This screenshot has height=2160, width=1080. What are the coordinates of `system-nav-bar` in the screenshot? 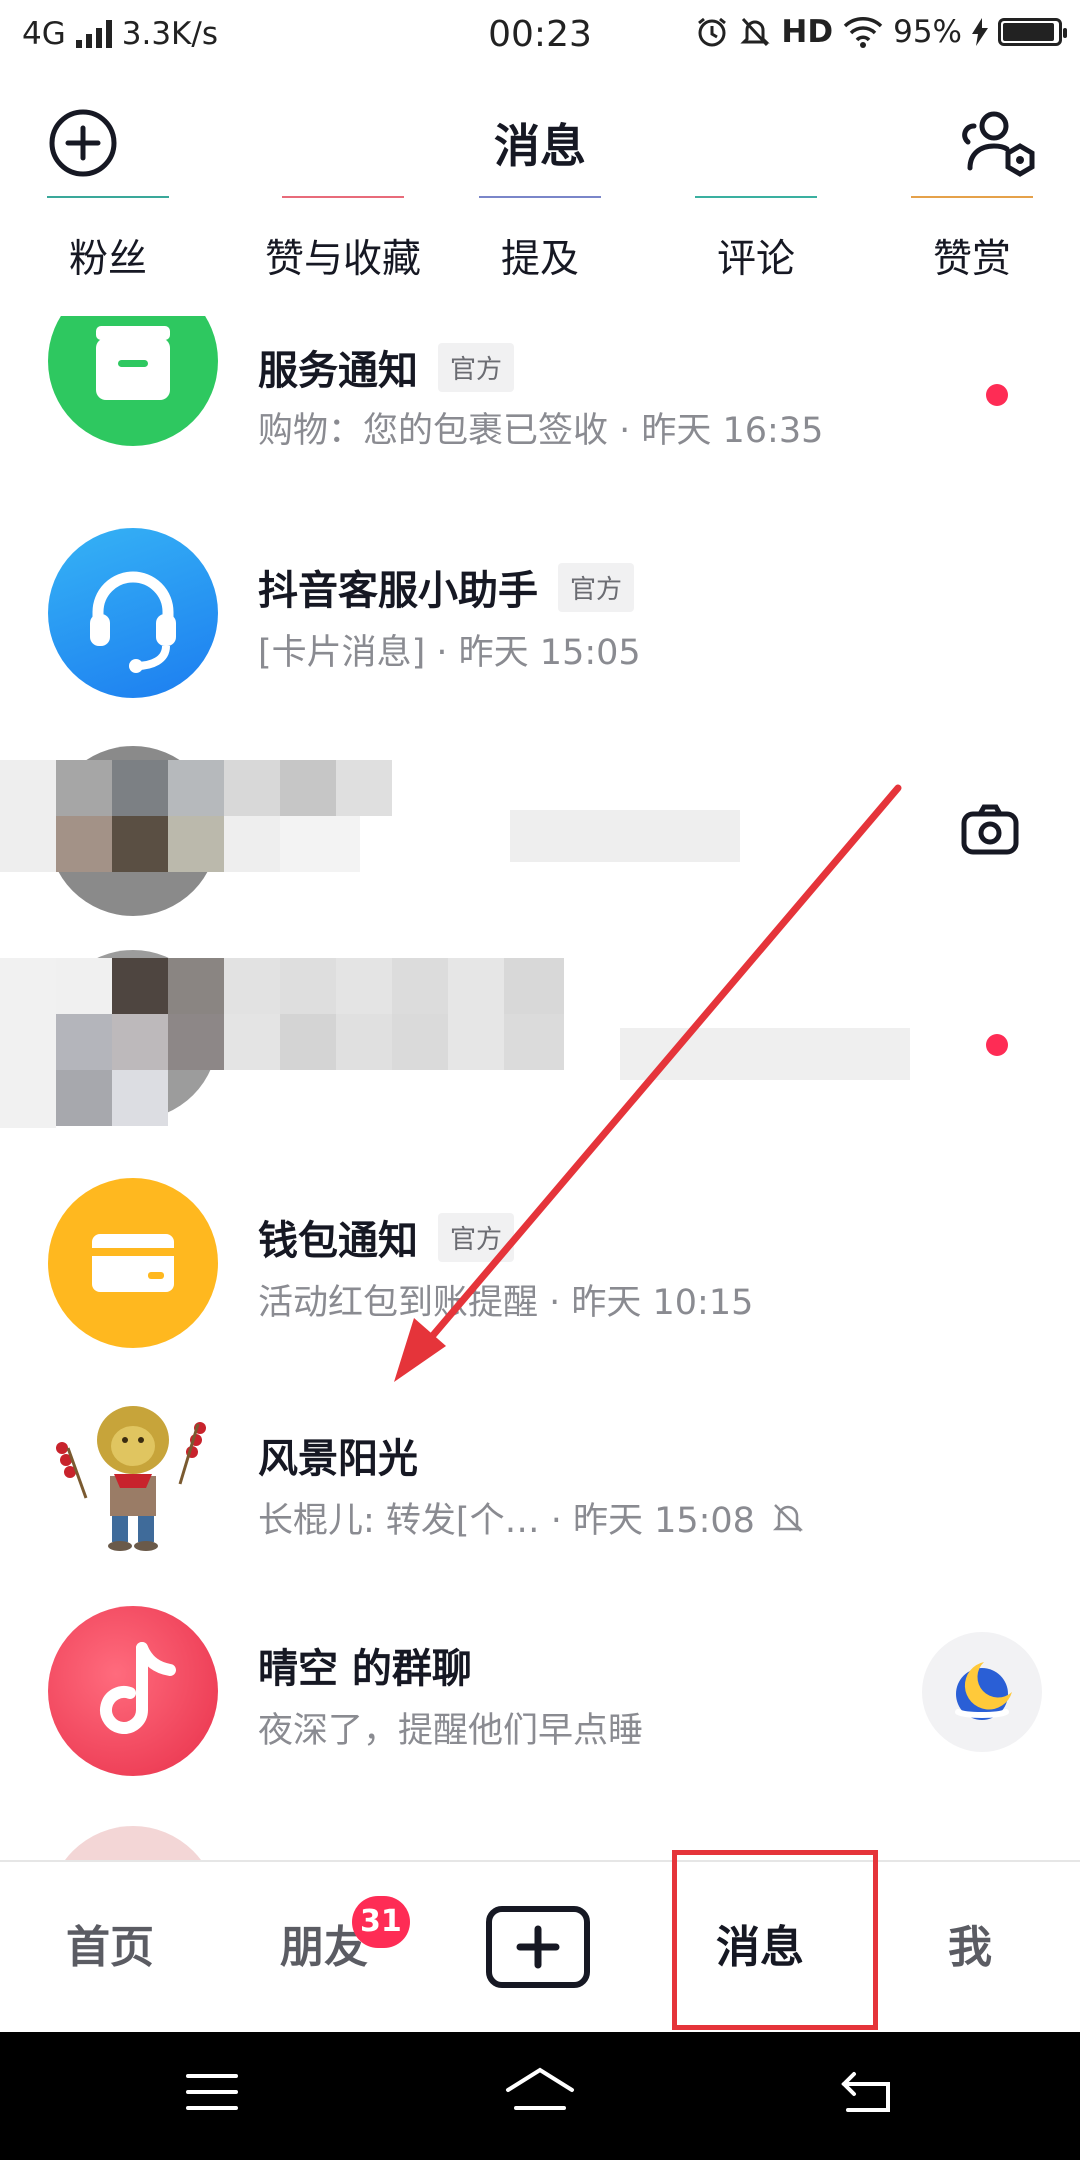 It's located at (540, 2096).